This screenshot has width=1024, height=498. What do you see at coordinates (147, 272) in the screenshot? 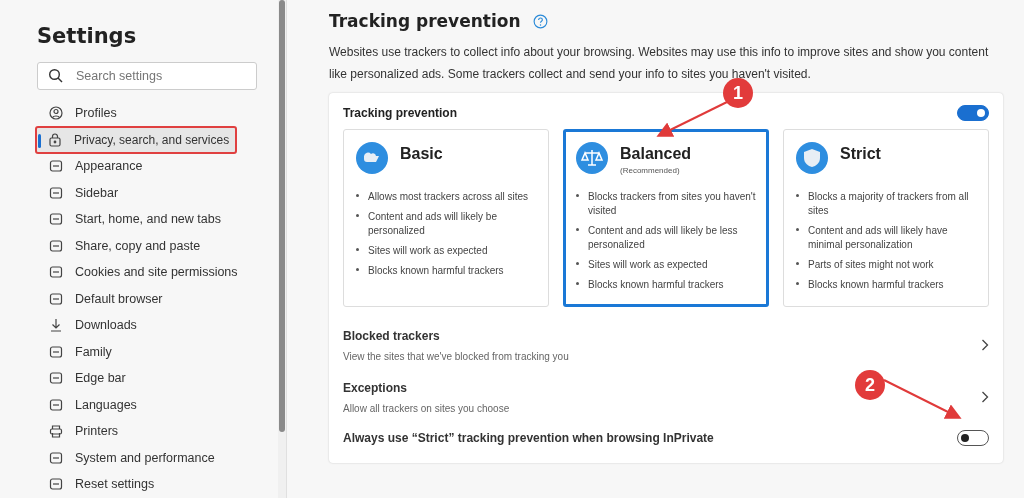
I see `sidebar-item: Cookies and site permissions` at bounding box center [147, 272].